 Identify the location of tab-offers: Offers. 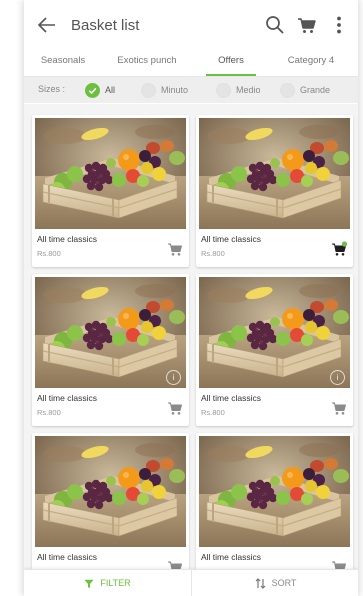
(231, 62).